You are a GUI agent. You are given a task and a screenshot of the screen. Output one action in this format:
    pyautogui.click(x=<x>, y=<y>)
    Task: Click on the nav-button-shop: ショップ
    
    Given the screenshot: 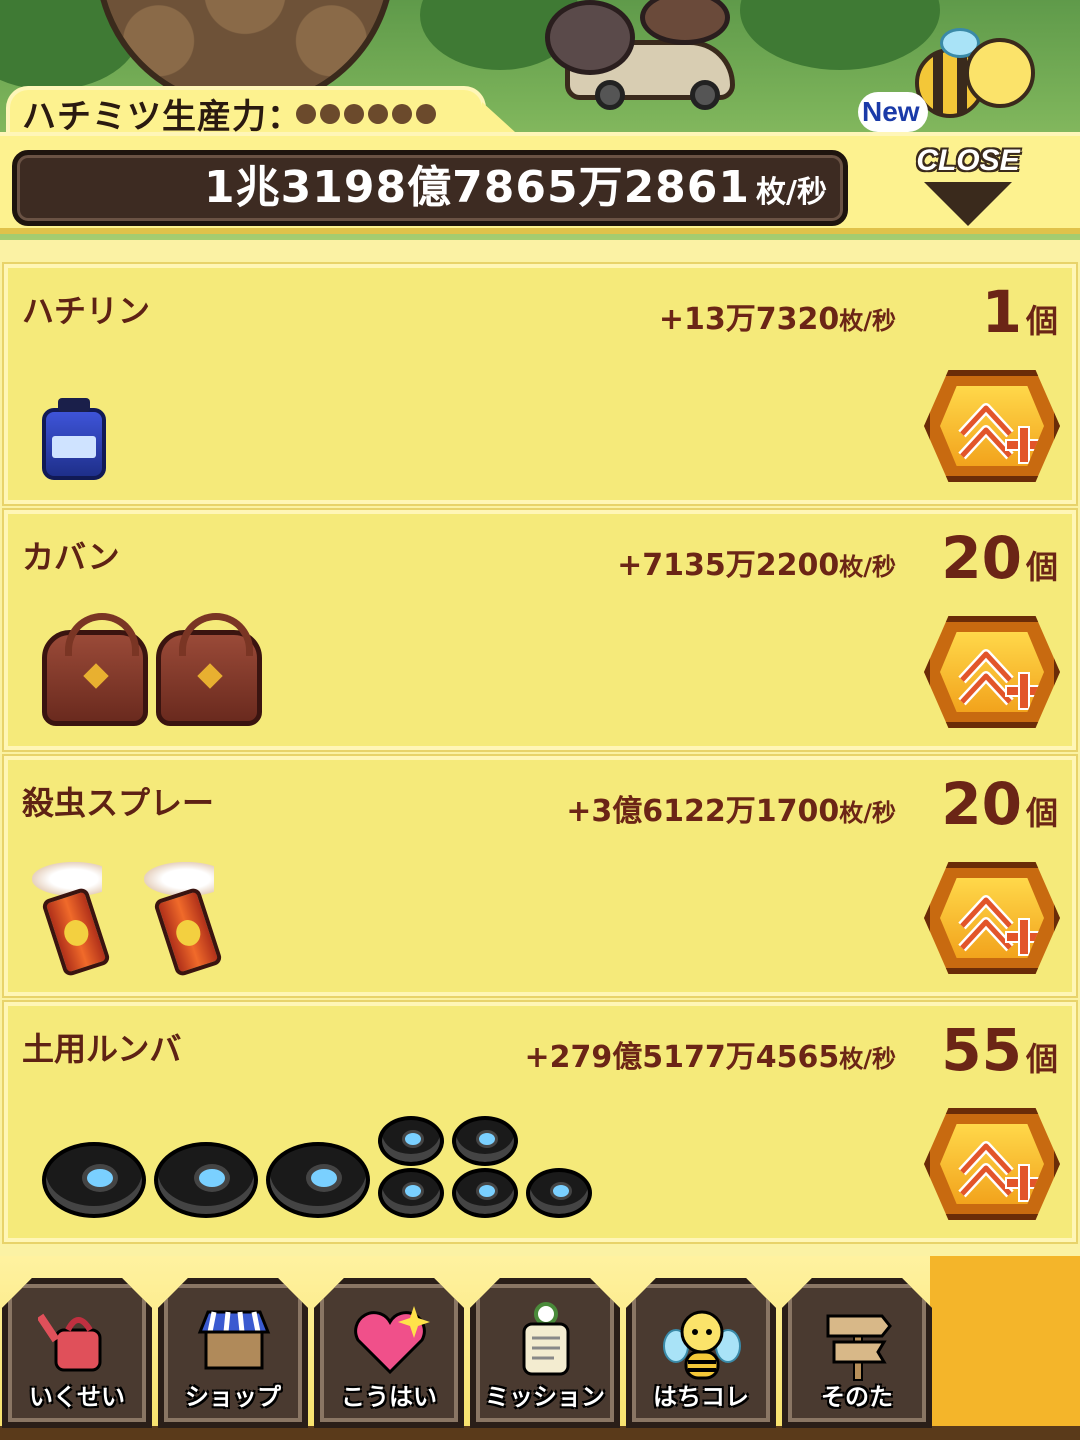 What is the action you would take?
    pyautogui.click(x=233, y=1353)
    